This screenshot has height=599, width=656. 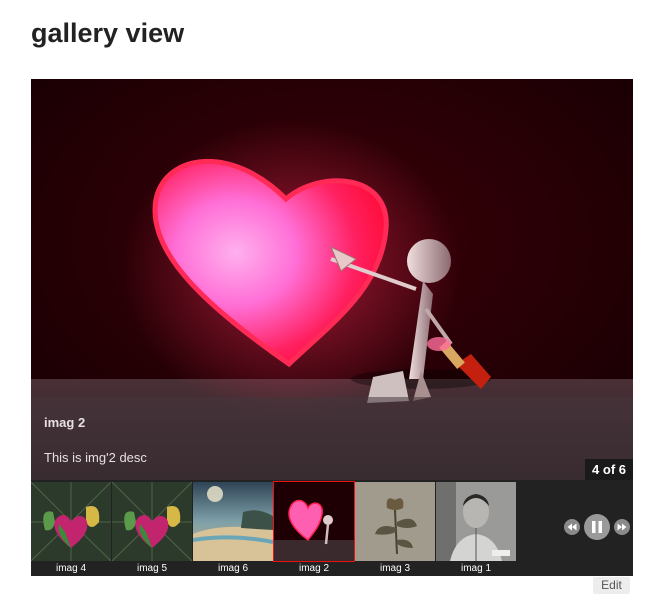 I want to click on thumbnail-imag-1: imag 1, so click(x=476, y=529).